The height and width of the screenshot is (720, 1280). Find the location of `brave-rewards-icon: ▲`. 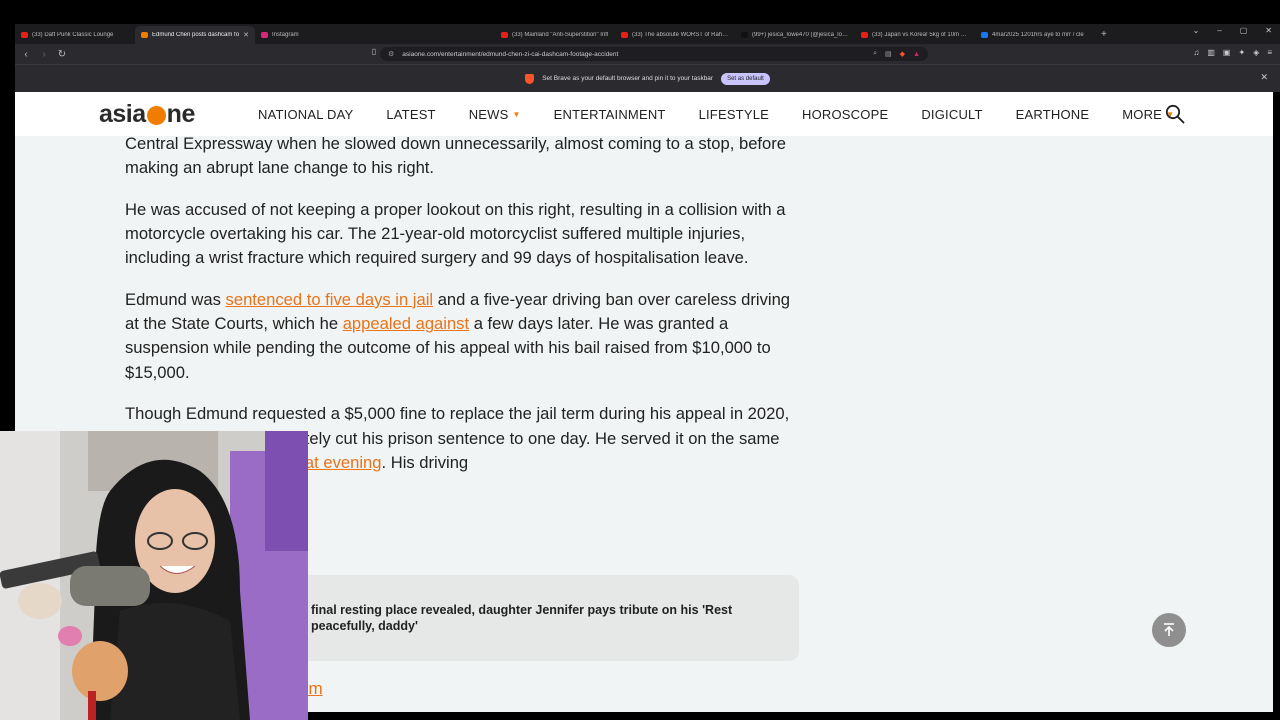

brave-rewards-icon: ▲ is located at coordinates (916, 54).